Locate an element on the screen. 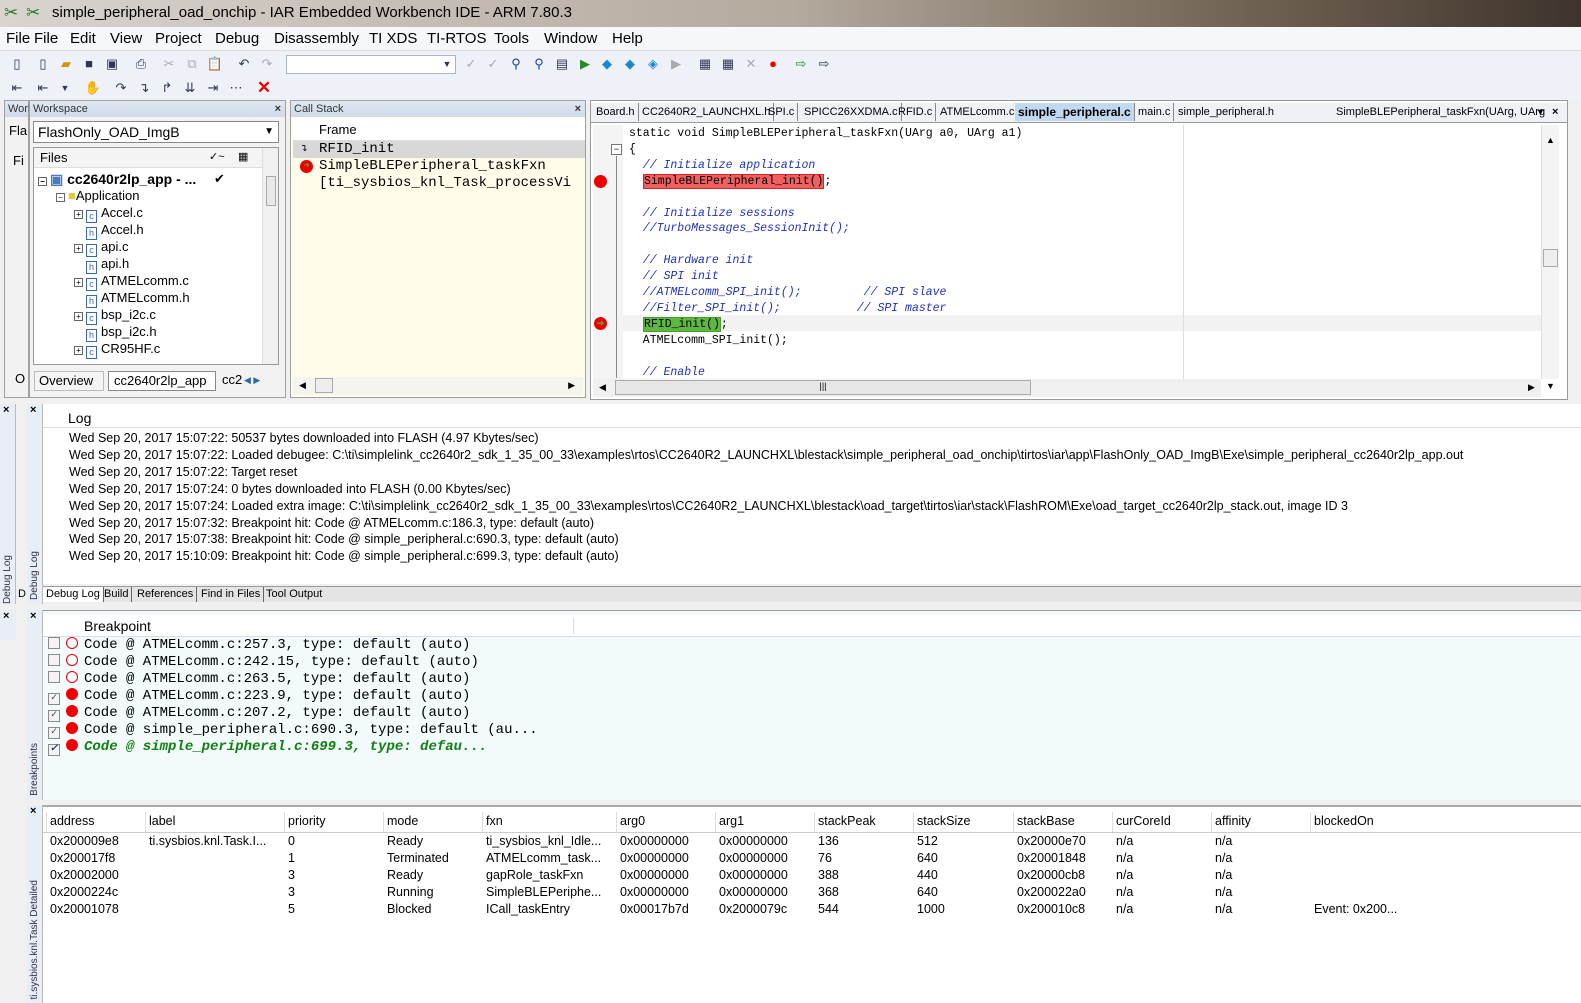 The height and width of the screenshot is (1003, 1581). column-header-mode: mode is located at coordinates (402, 821).